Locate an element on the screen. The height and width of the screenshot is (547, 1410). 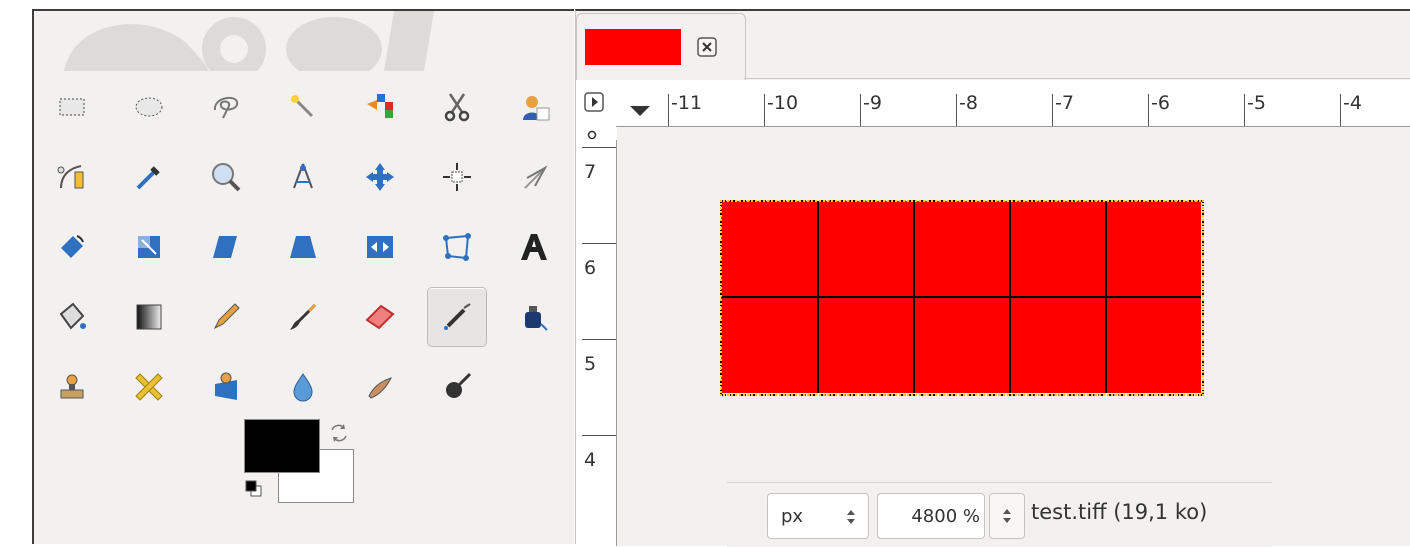
perspective-icon is located at coordinates (303, 247).